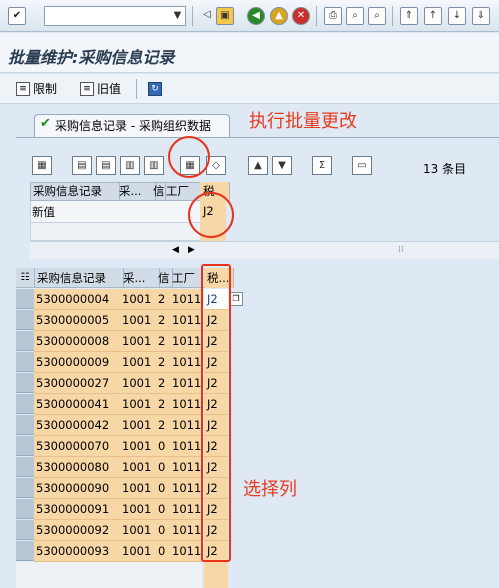 The width and height of the screenshot is (499, 588). What do you see at coordinates (264, 250) in the screenshot?
I see `mass-change-scrollbar` at bounding box center [264, 250].